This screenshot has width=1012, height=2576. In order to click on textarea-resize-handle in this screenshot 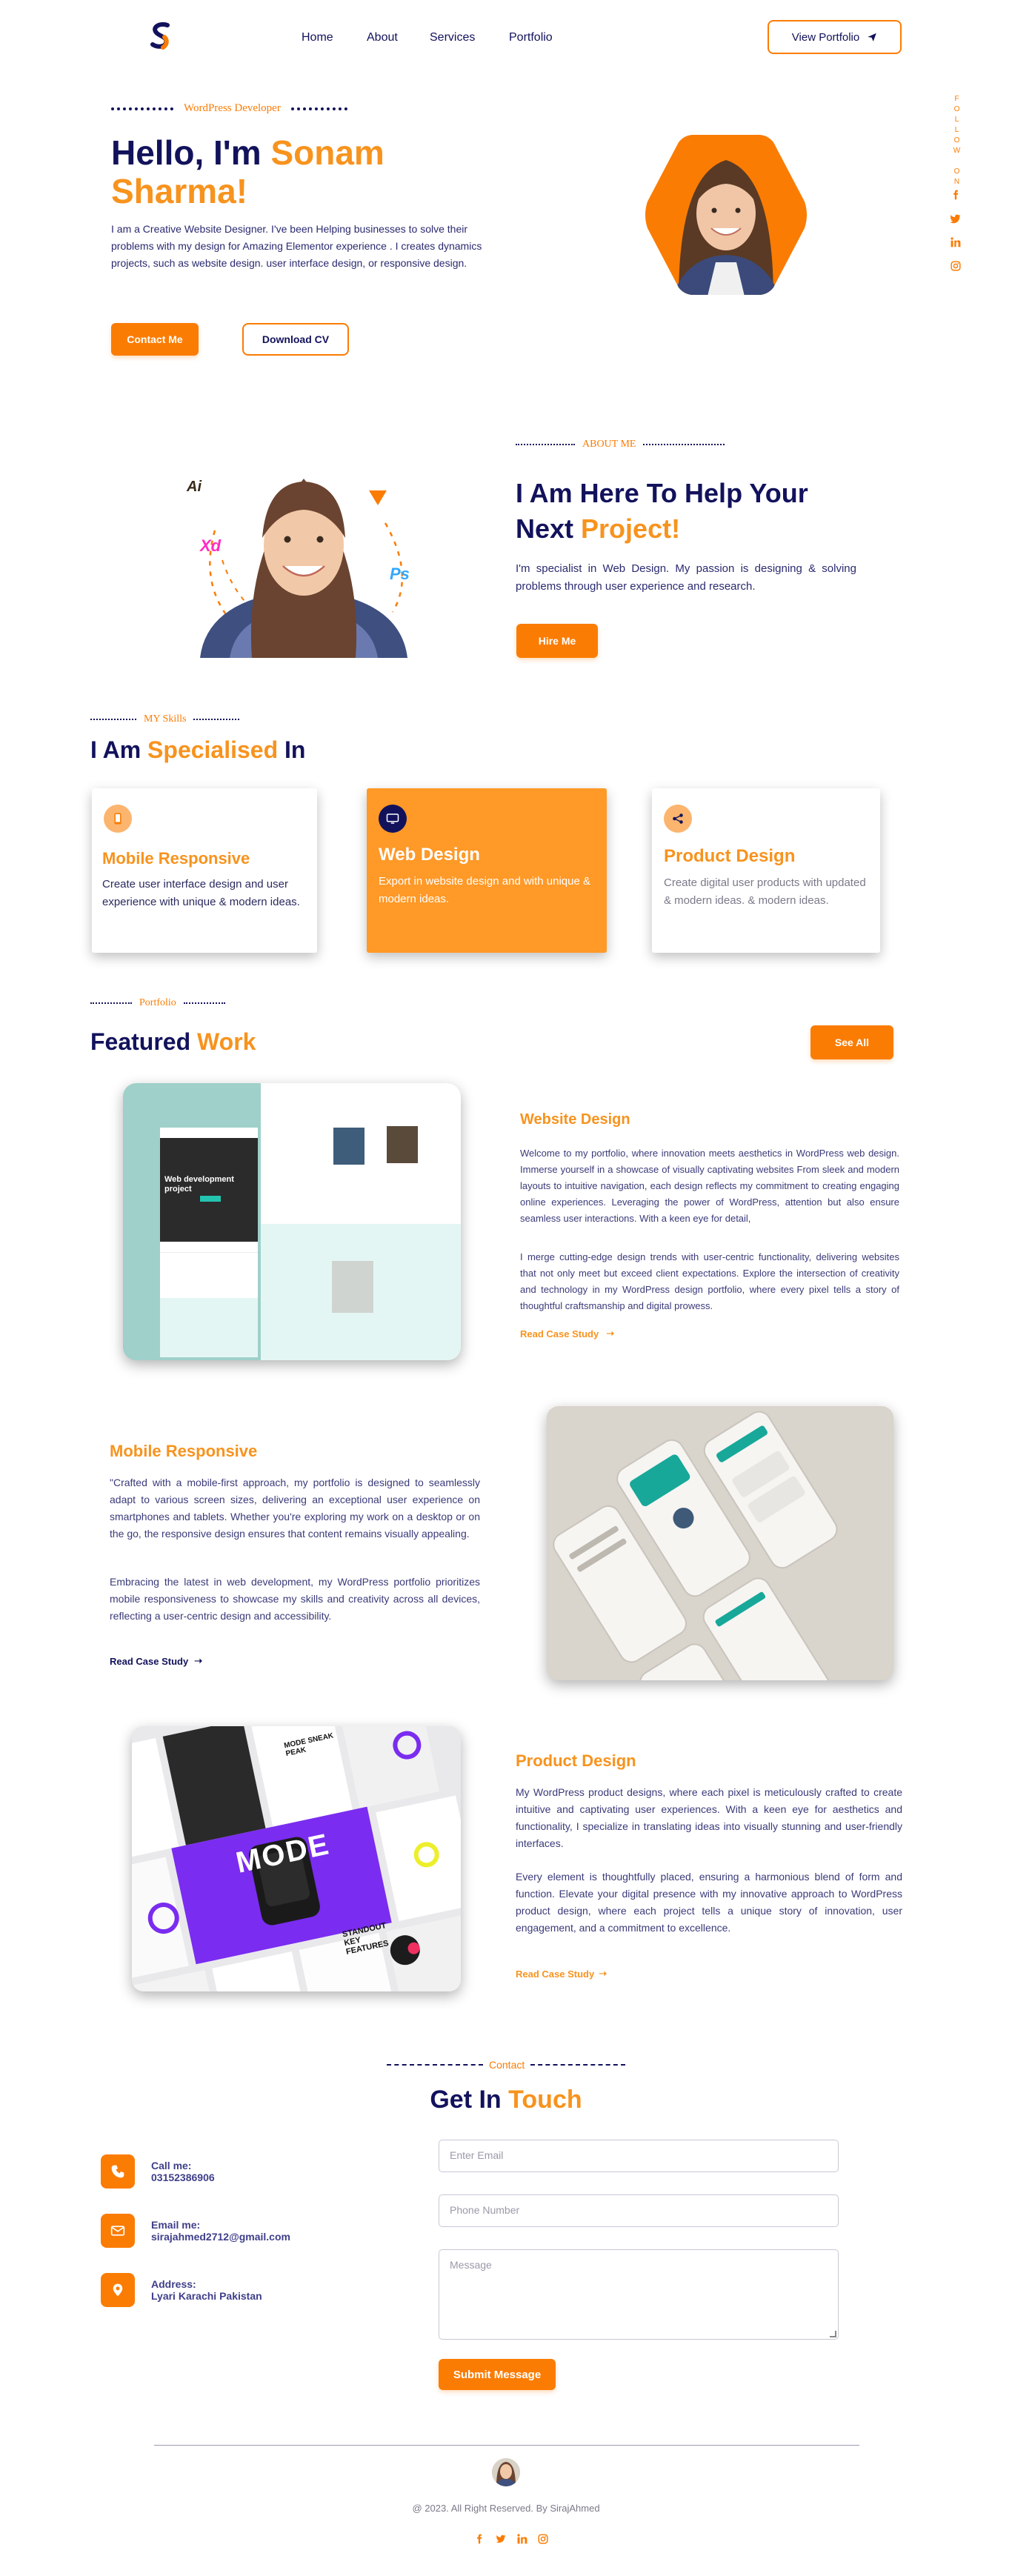, I will do `click(833, 2334)`.